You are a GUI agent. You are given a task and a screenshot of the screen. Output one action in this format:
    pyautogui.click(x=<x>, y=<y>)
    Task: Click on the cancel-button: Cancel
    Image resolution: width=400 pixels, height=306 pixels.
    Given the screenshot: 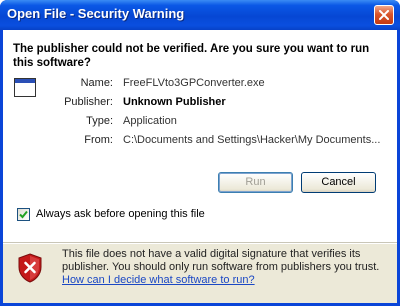 What is the action you would take?
    pyautogui.click(x=338, y=182)
    